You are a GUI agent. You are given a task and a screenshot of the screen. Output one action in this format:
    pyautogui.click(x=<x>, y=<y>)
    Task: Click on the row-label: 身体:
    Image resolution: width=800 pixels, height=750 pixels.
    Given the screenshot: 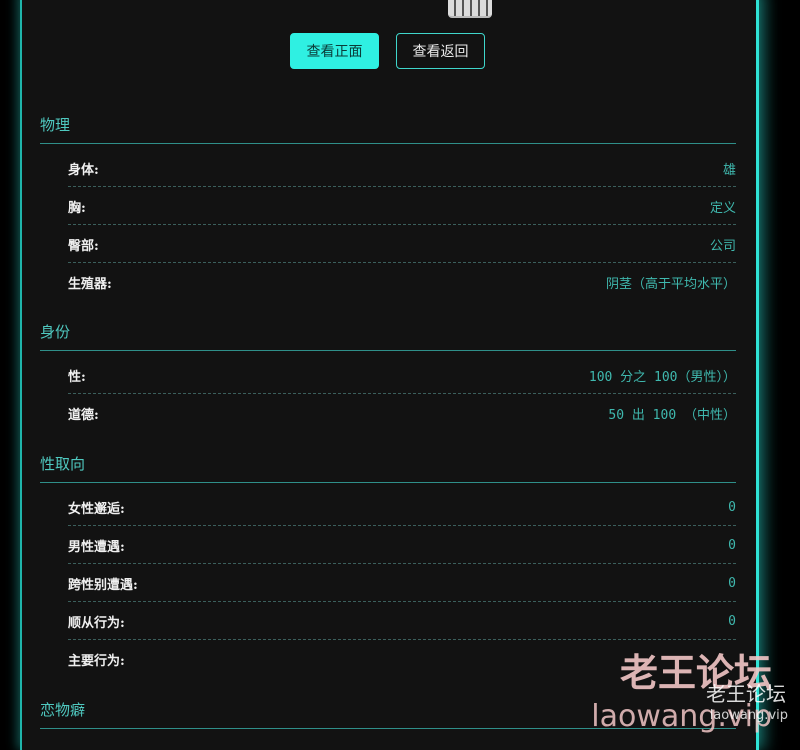 What is the action you would take?
    pyautogui.click(x=83, y=170)
    